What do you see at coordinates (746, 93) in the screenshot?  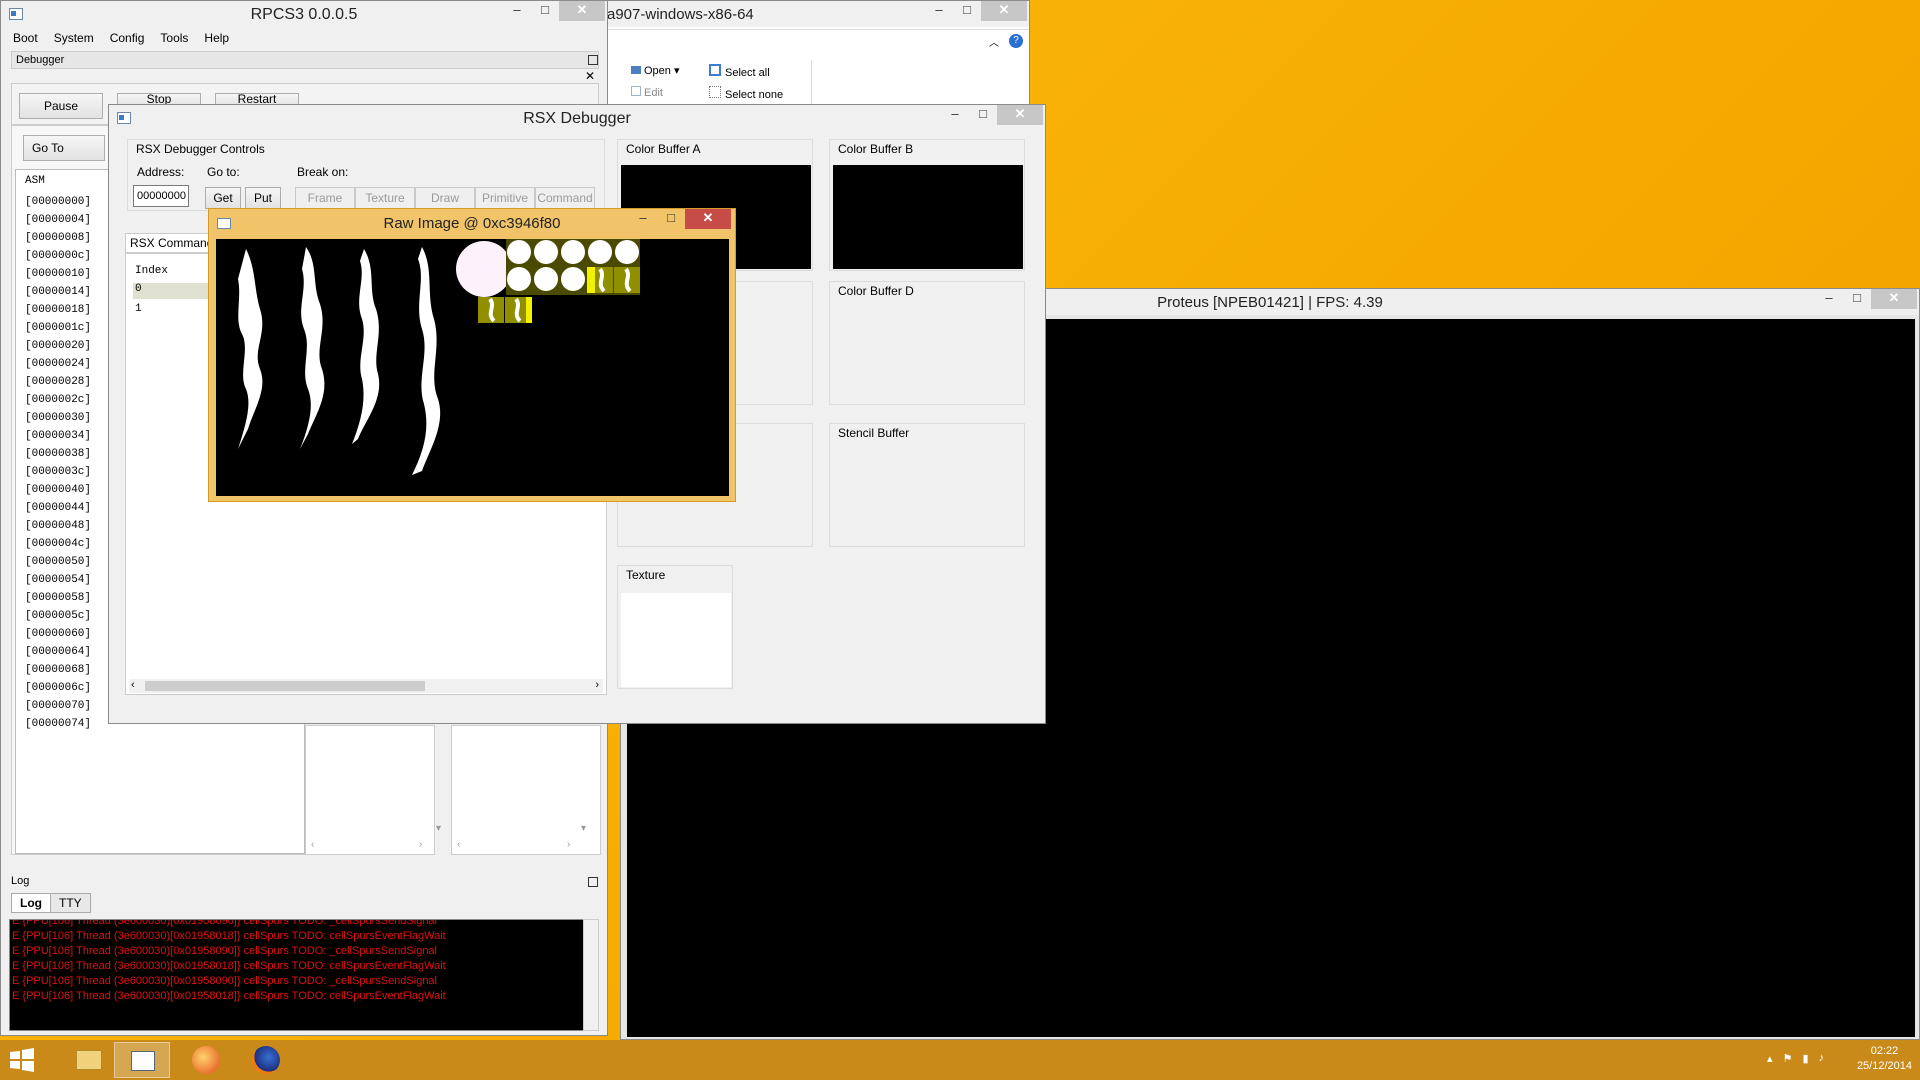 I see `select-none-button: Select none` at bounding box center [746, 93].